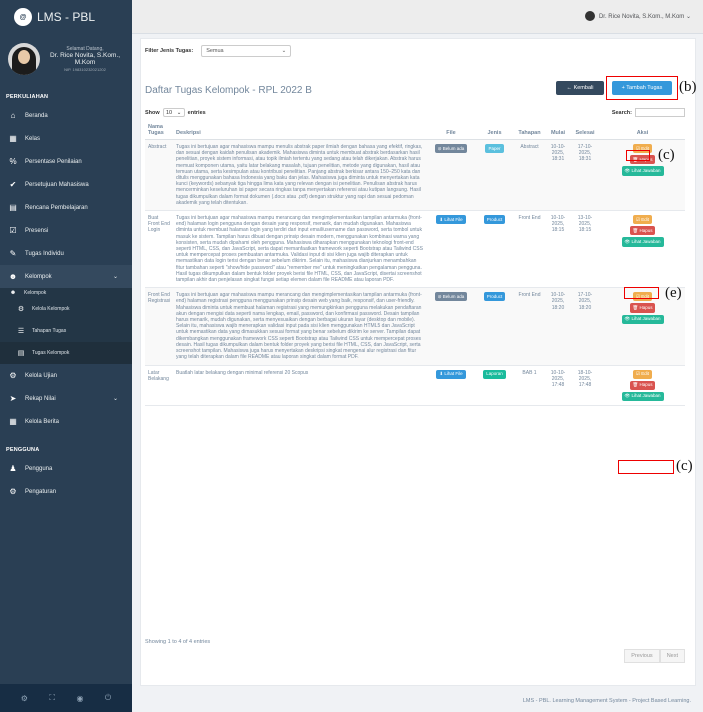  Describe the element at coordinates (637, 16) in the screenshot. I see `user-menu: Dr. Rice Novita, S.Kom., M.Kom ⌄` at that location.